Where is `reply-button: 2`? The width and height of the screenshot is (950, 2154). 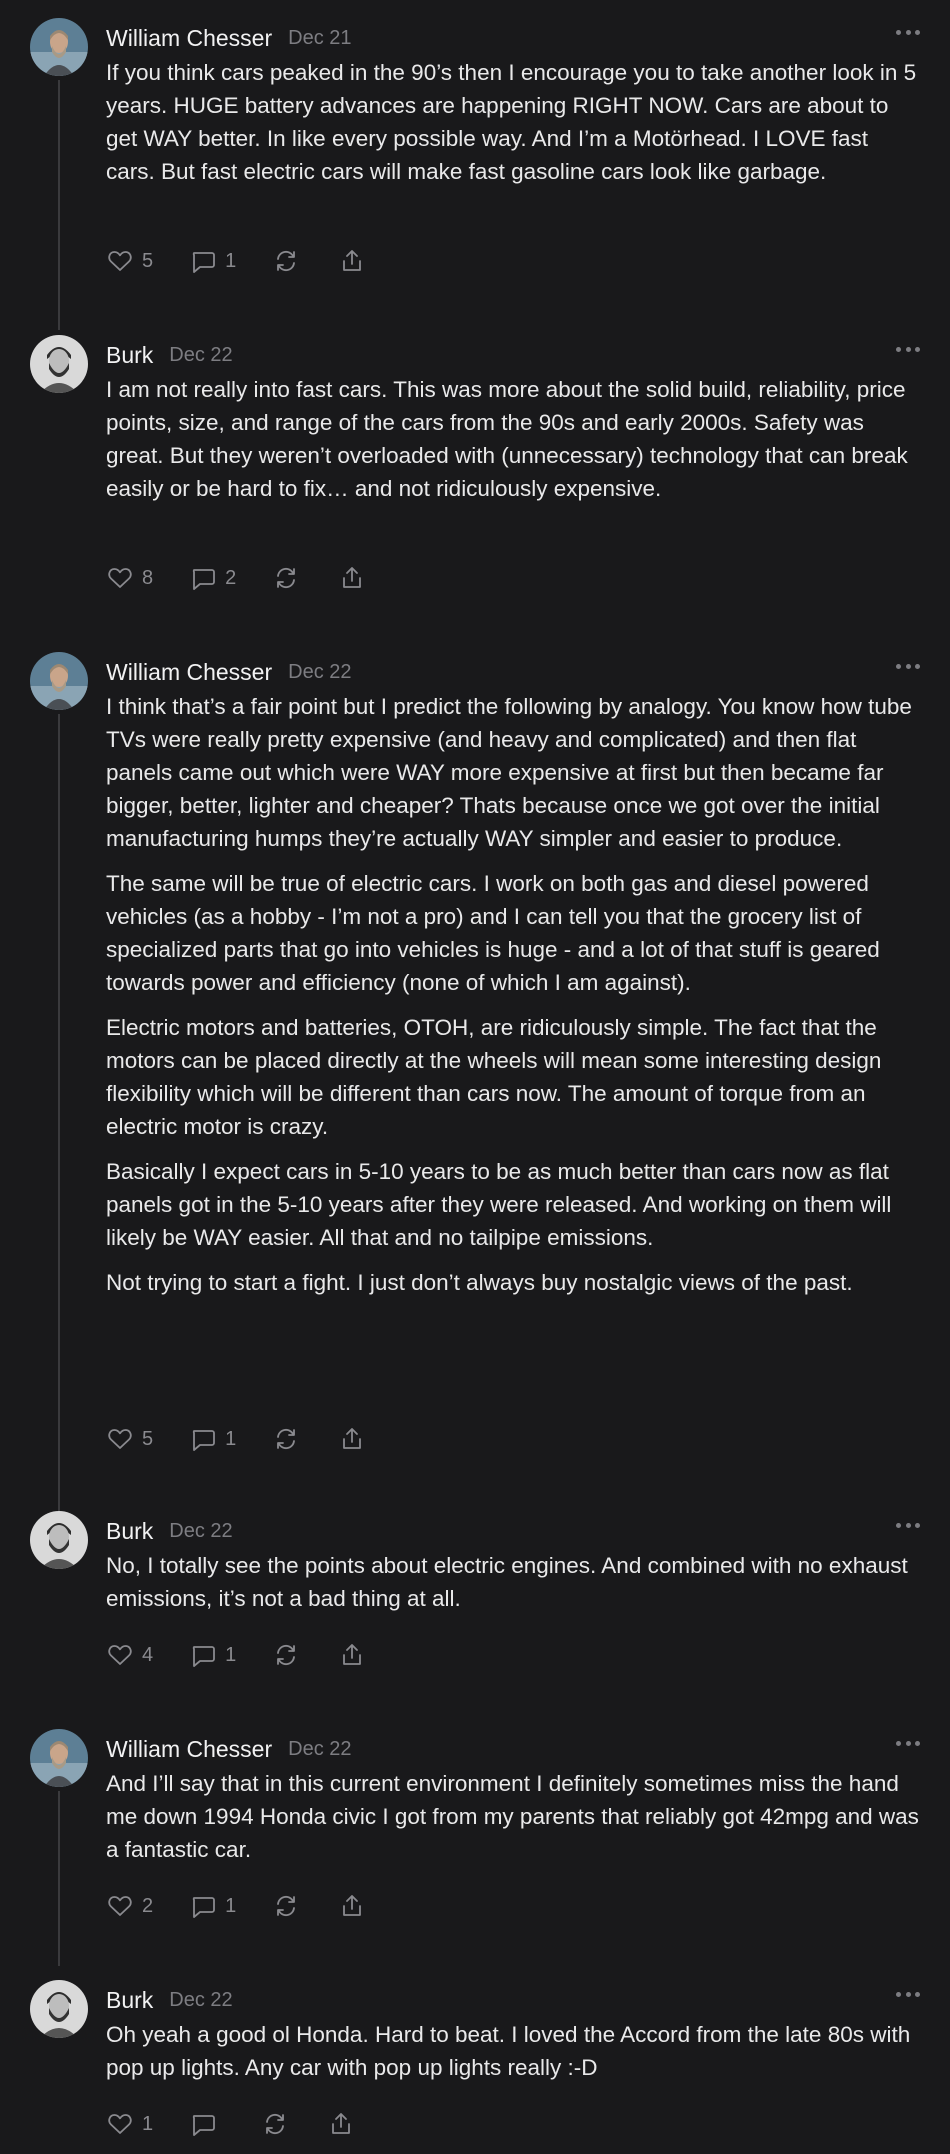
reply-button: 2 is located at coordinates (212, 578).